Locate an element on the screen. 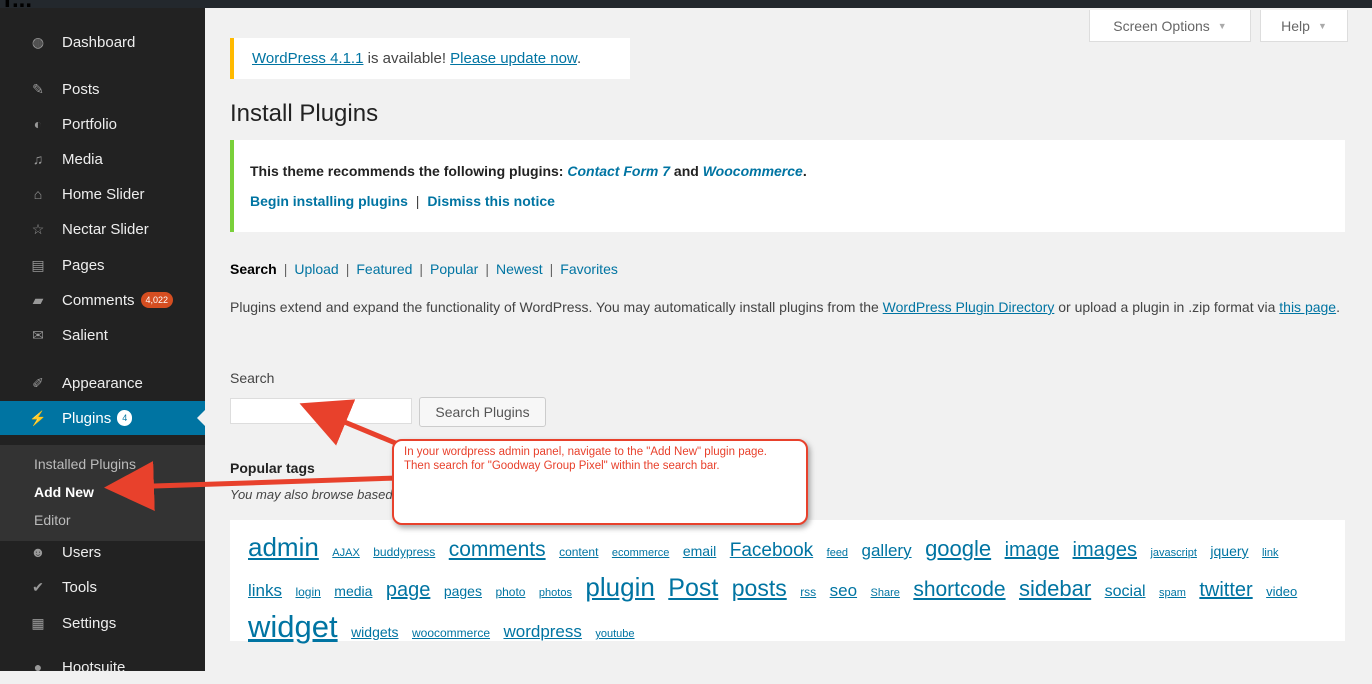 This screenshot has width=1372, height=684. tag-link: AJAX is located at coordinates (346, 553).